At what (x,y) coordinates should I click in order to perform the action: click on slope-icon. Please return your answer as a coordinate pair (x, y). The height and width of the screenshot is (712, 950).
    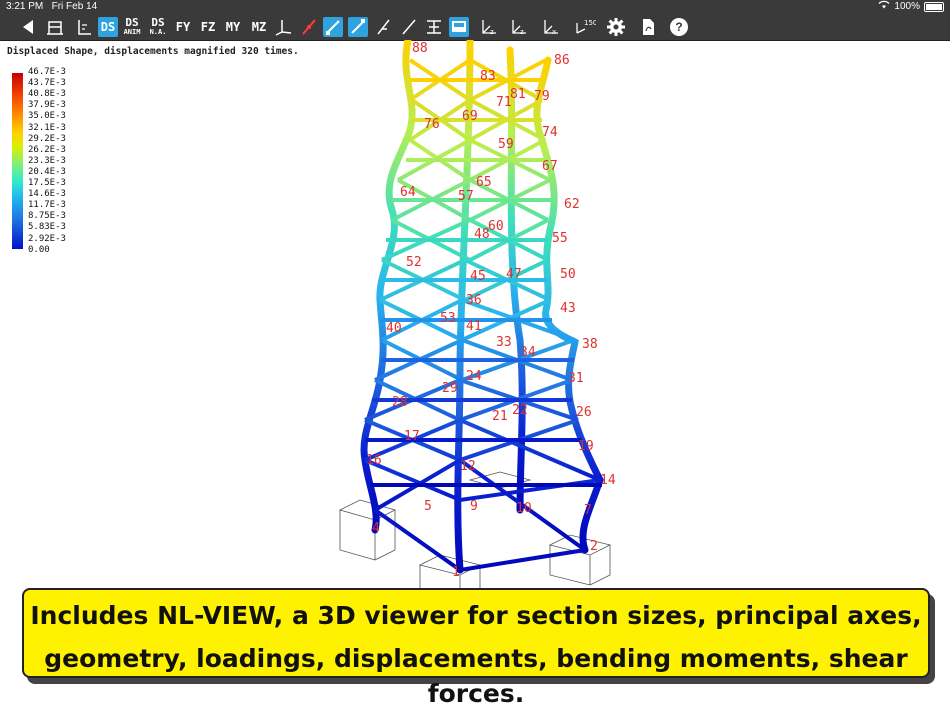
    Looking at the image, I should click on (384, 27).